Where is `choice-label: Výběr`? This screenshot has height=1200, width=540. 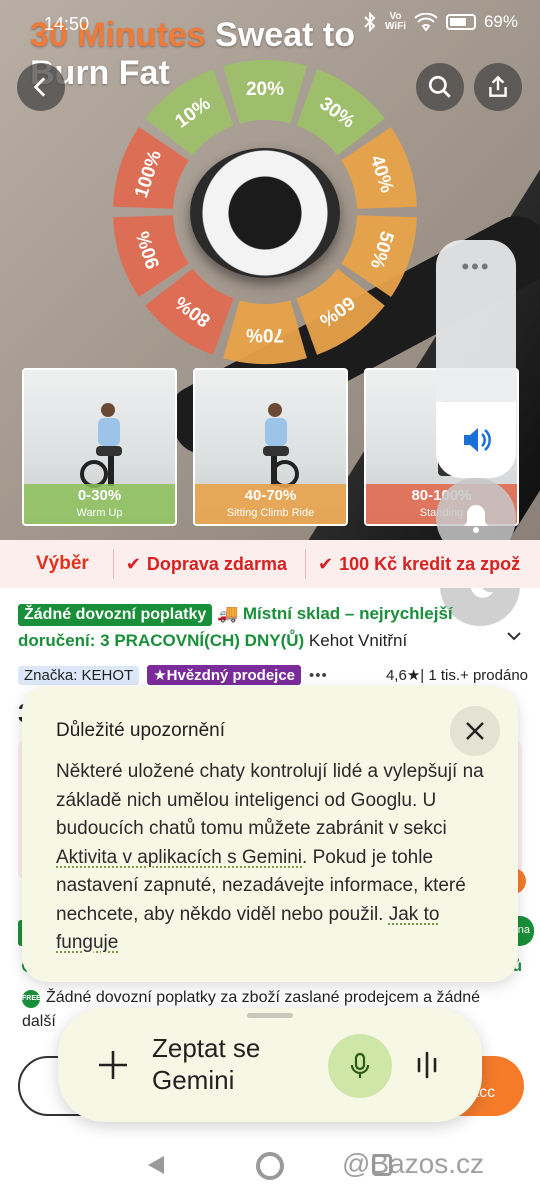 choice-label: Výběr is located at coordinates (62, 563).